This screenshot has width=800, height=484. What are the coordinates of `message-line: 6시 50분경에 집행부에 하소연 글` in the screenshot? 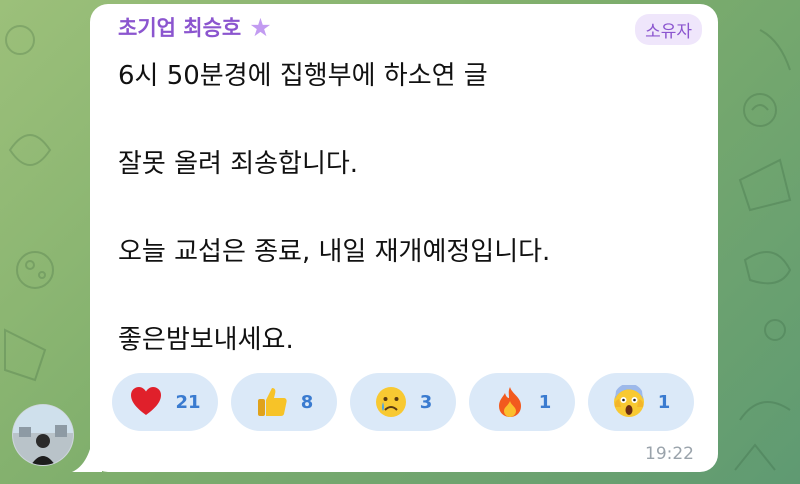 It's located at (303, 76).